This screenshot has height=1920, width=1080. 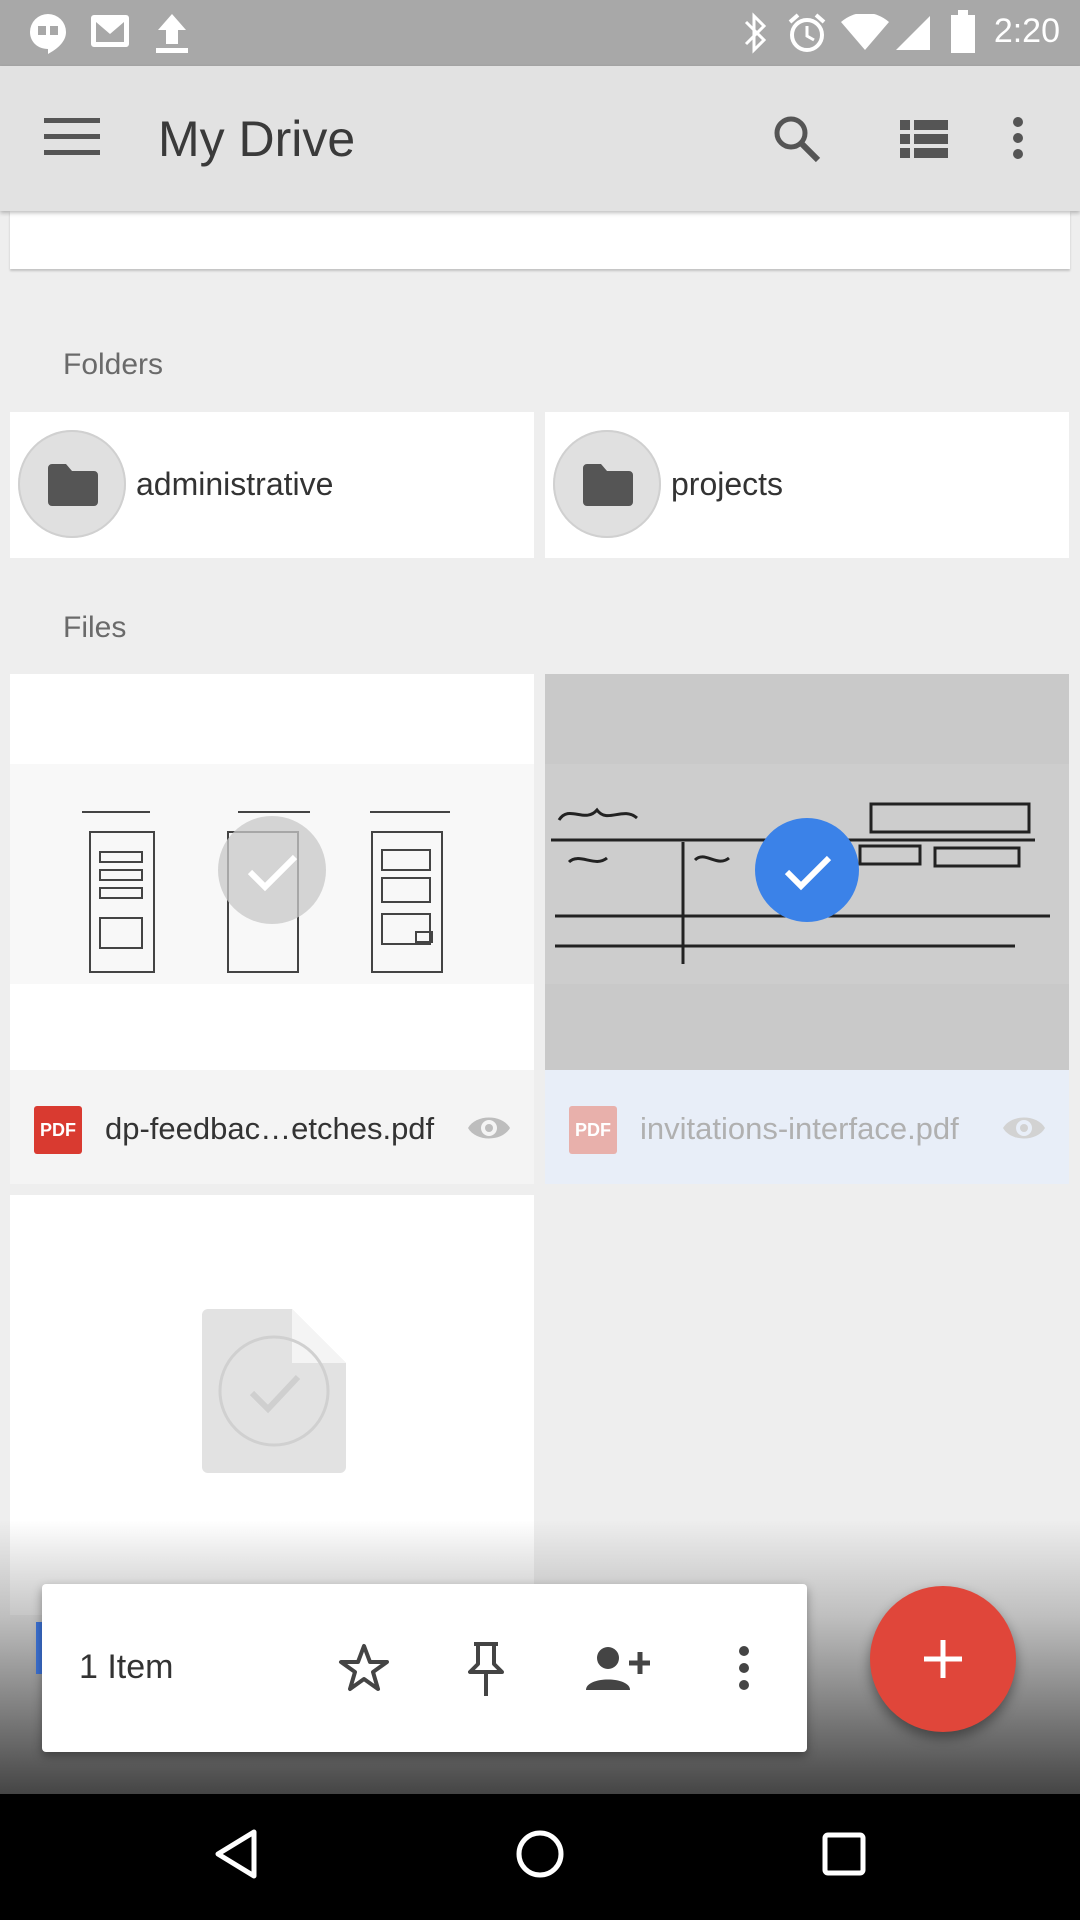 I want to click on selection-action-bar: 1 Item, so click(x=424, y=1668).